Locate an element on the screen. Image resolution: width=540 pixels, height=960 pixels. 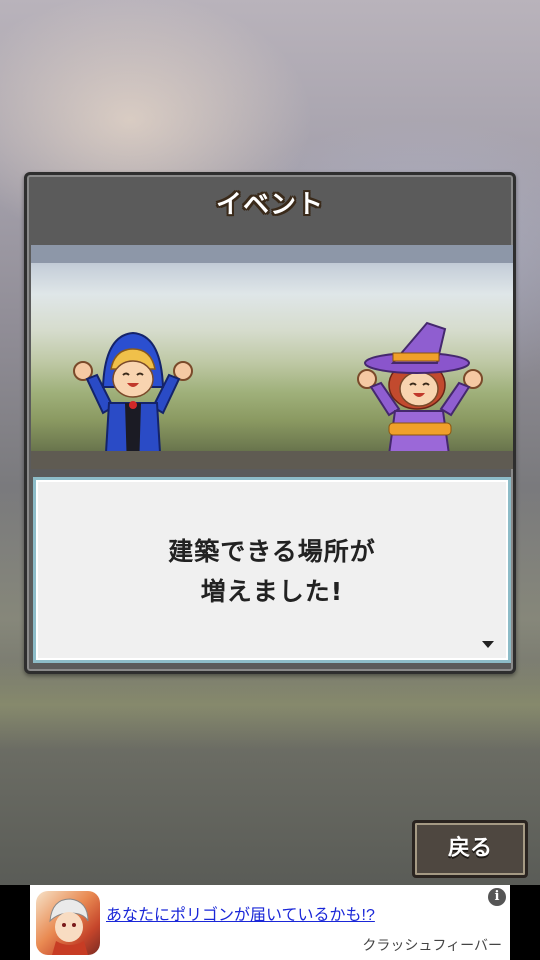
event-message: 建築できる場所が 増えました! is located at coordinates (272, 572).